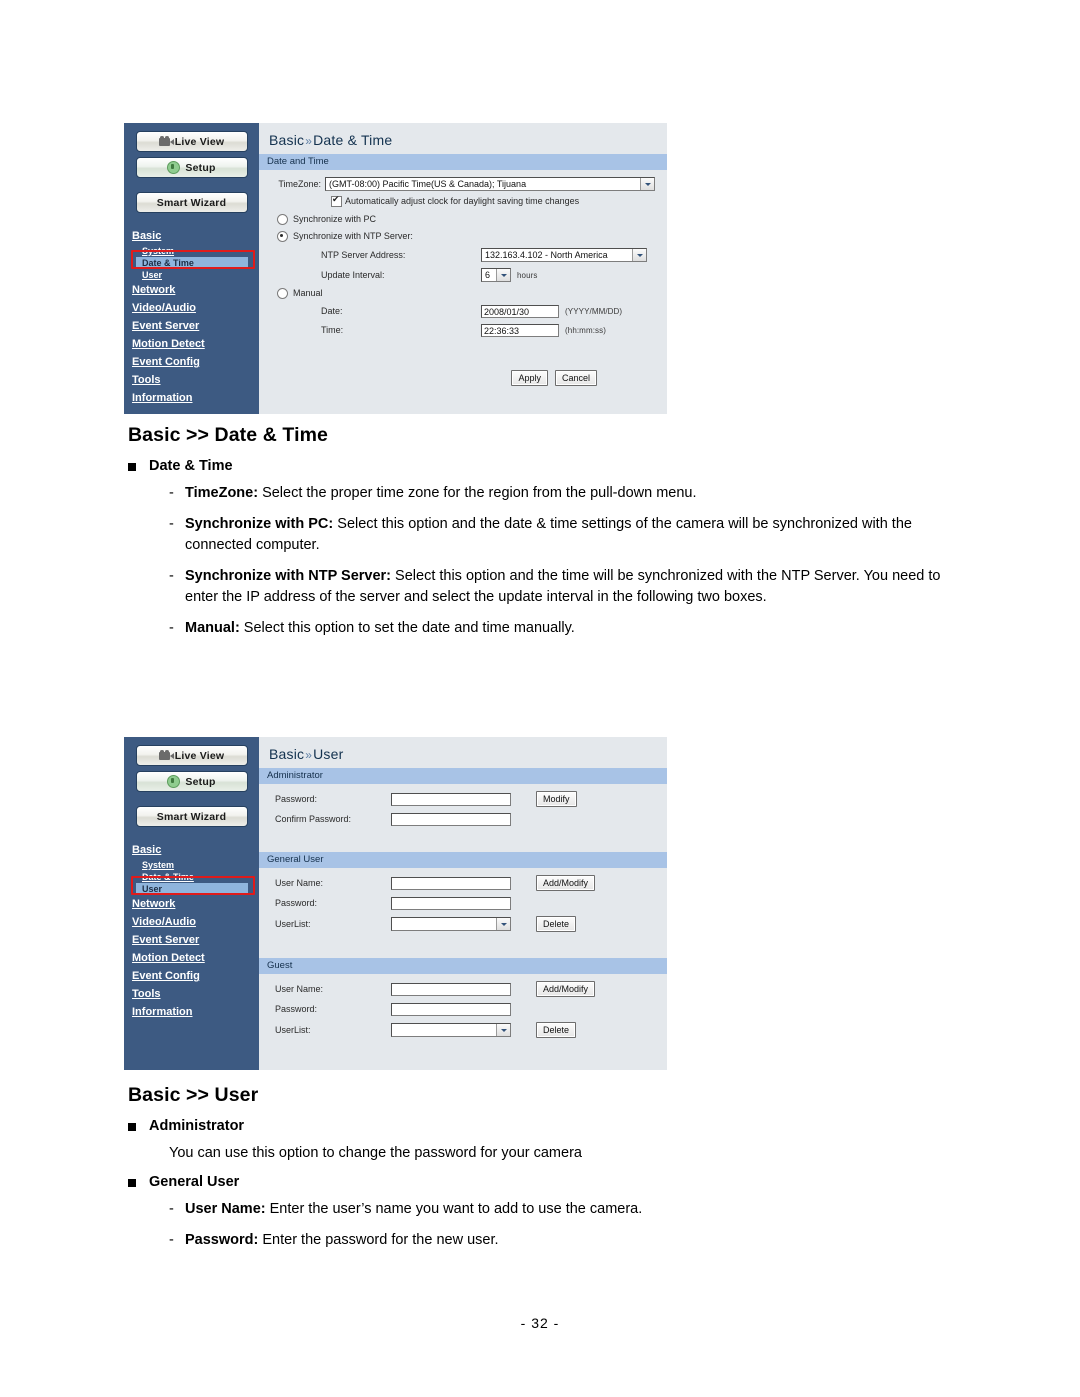 This screenshot has width=1080, height=1397. Describe the element at coordinates (463, 966) in the screenshot. I see `section-bar-guest: Guest` at that location.